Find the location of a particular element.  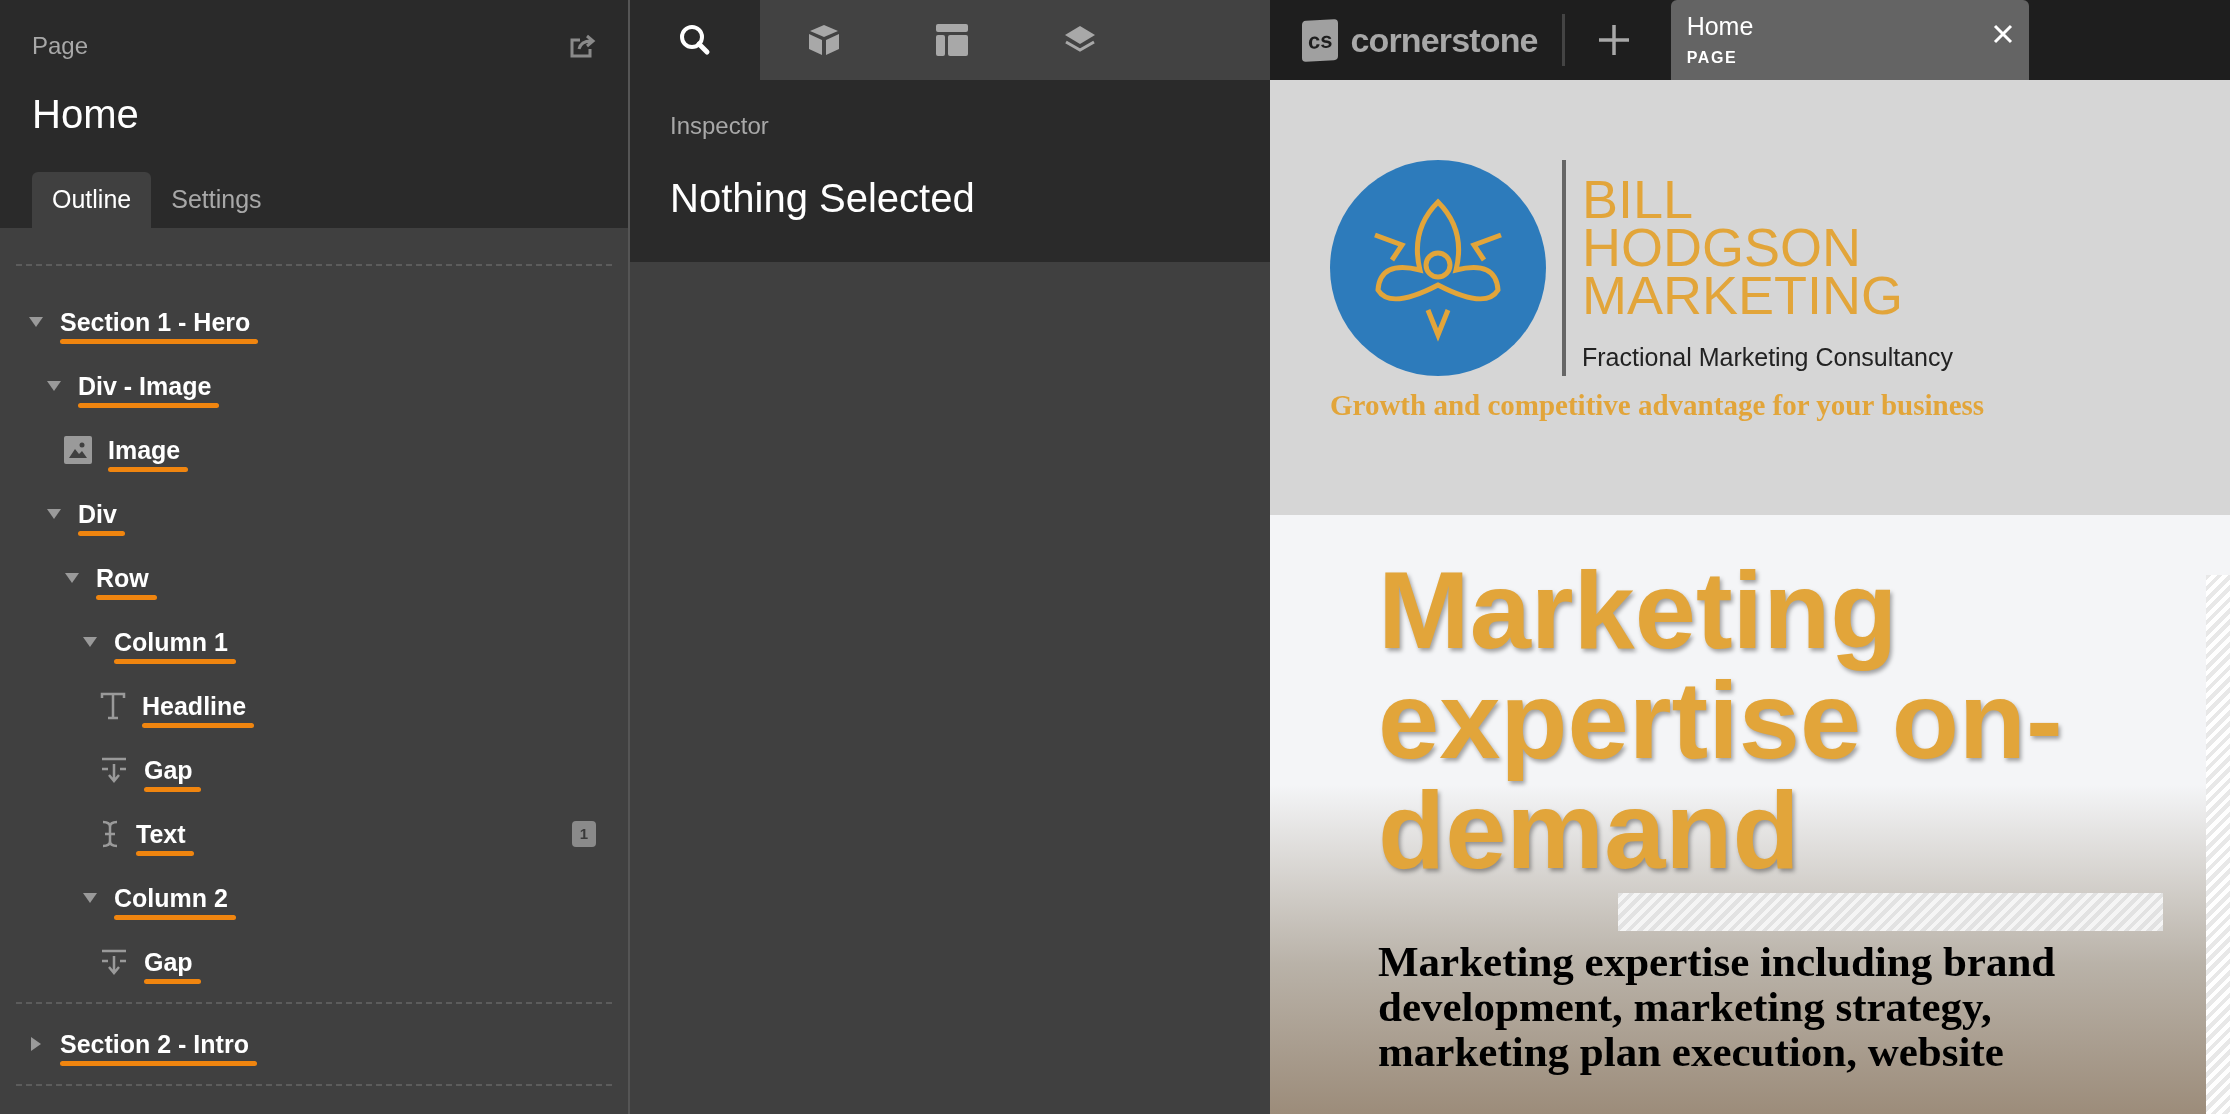

hero-body: Marketing expertise including brand development, marketing strategy, marketing plan execution, website is located at coordinates (1717, 1006).